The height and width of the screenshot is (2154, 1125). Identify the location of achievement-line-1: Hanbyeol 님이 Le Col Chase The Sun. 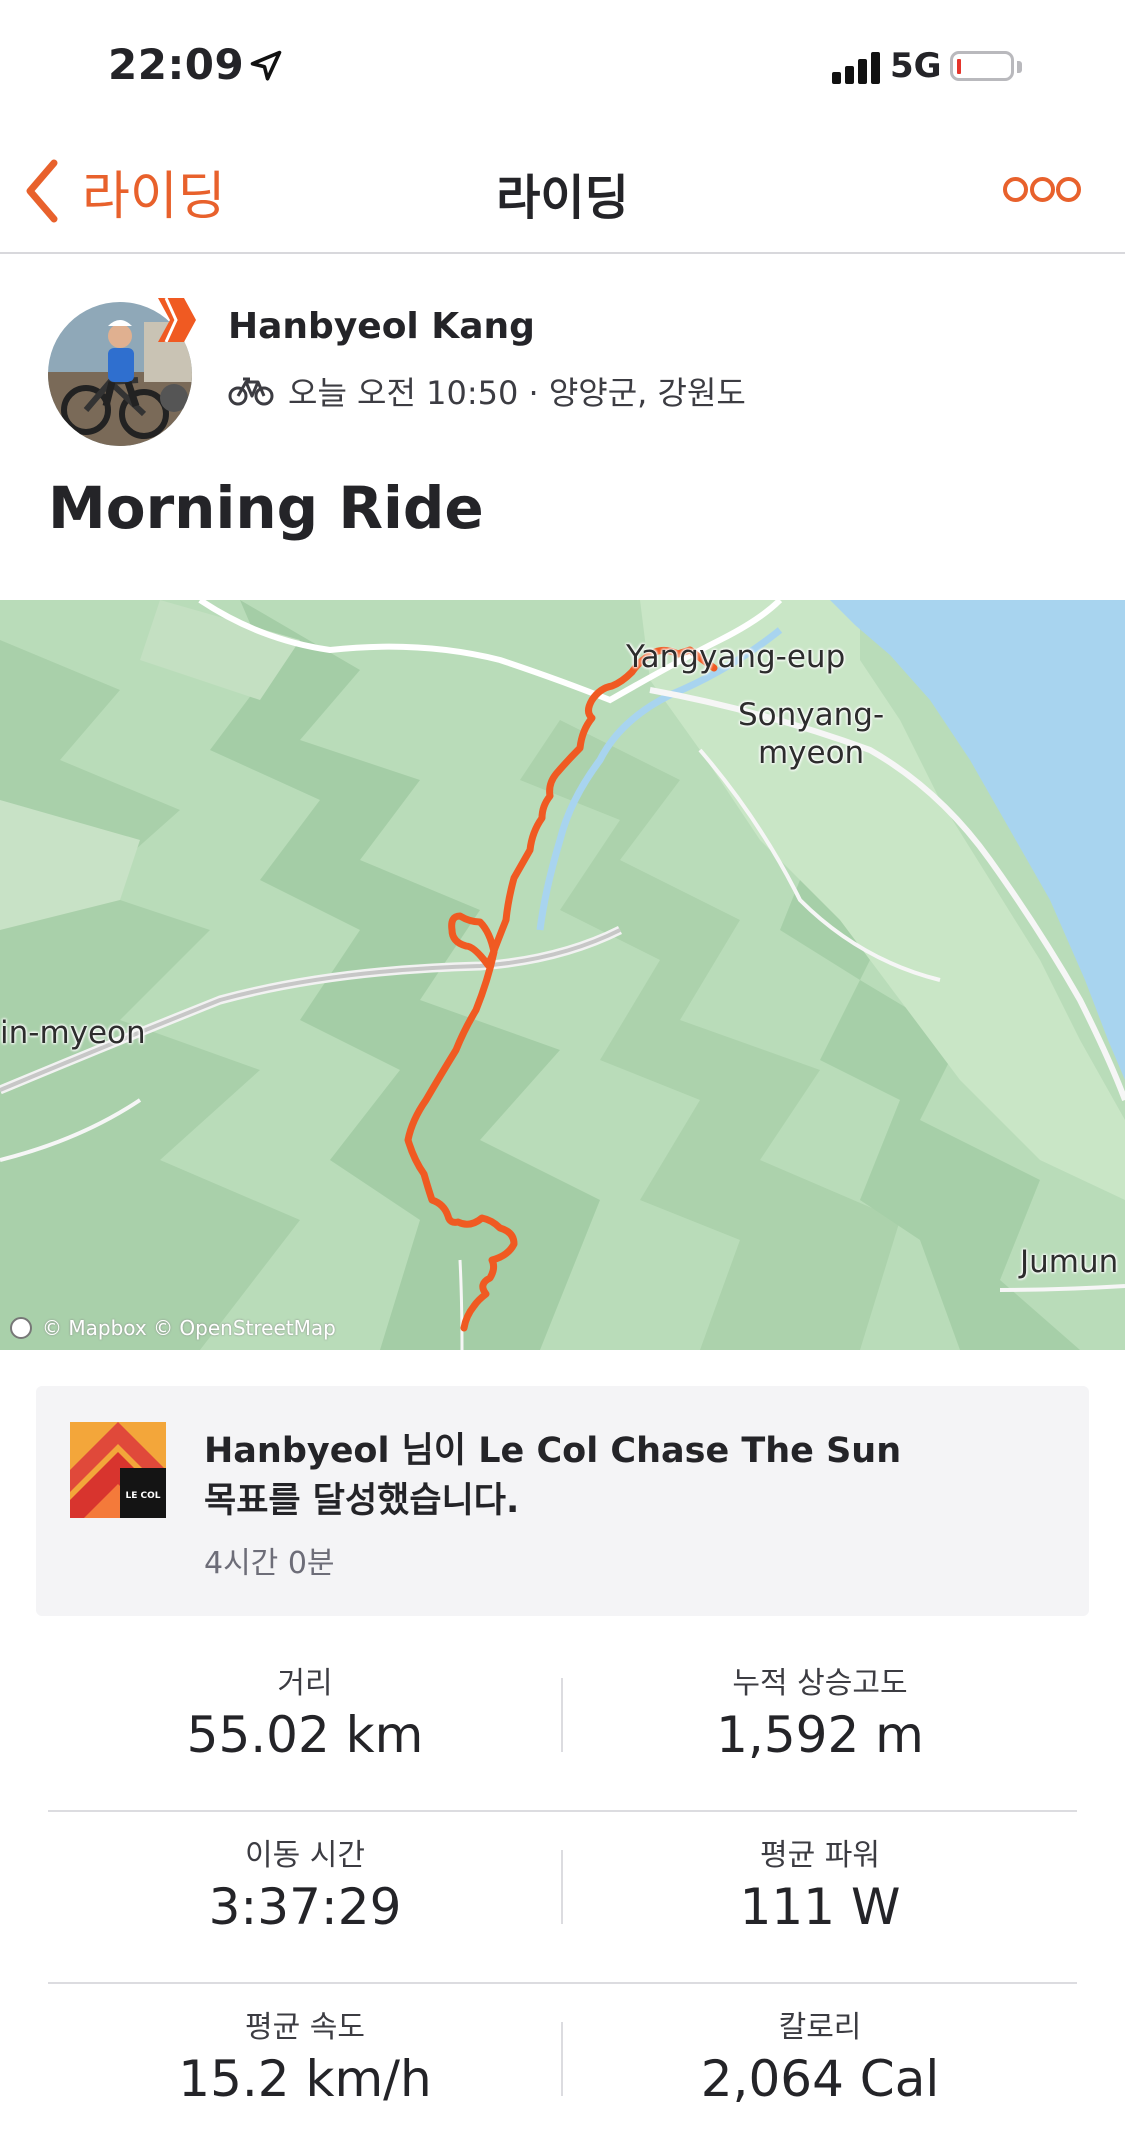
(553, 1451).